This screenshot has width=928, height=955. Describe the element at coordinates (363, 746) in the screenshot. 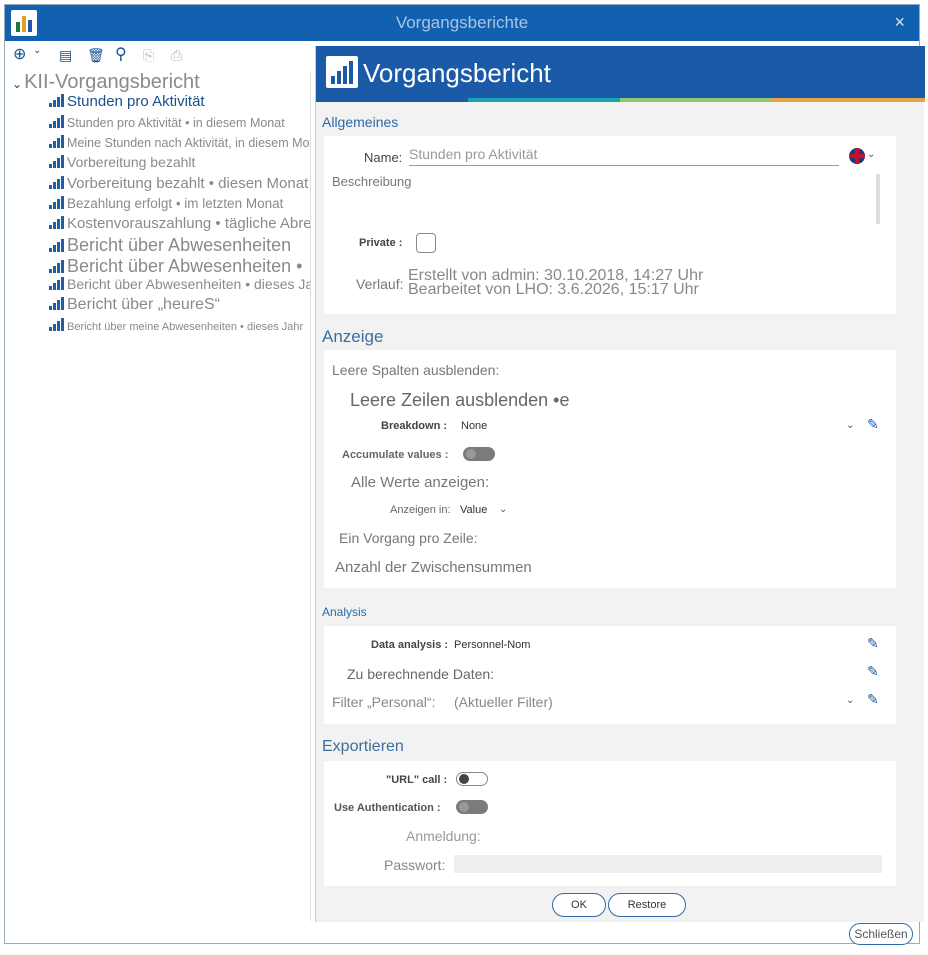

I see `section-export-title: Exportieren` at that location.